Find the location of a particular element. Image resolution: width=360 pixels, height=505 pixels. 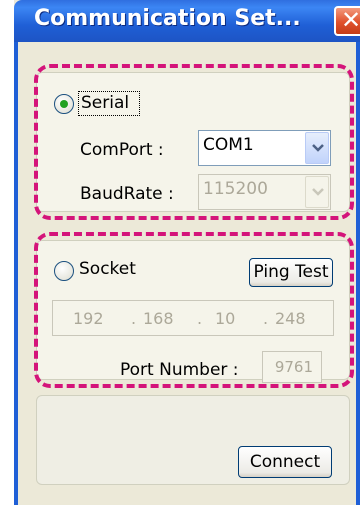

ip-octet-4: 248 is located at coordinates (290, 318).